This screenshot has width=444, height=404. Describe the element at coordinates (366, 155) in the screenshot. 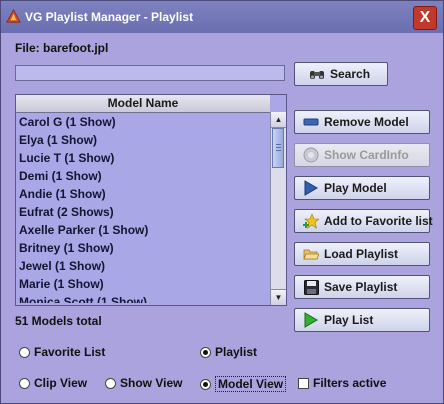

I see `show-cardinfo-label: Show CardInfo` at that location.